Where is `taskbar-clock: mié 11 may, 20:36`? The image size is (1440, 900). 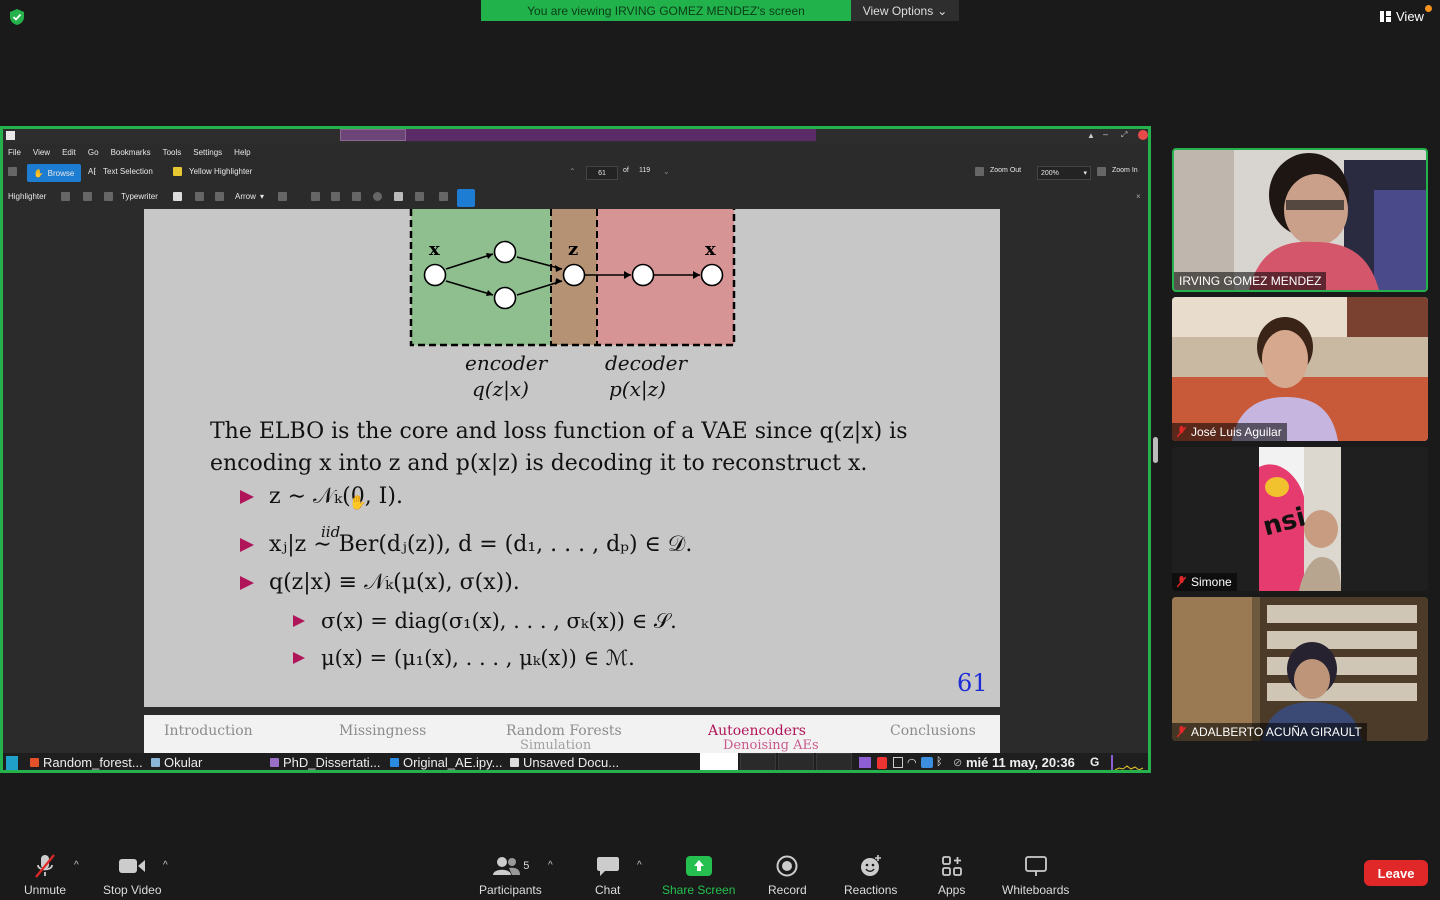
taskbar-clock: mié 11 may, 20:36 is located at coordinates (1020, 762).